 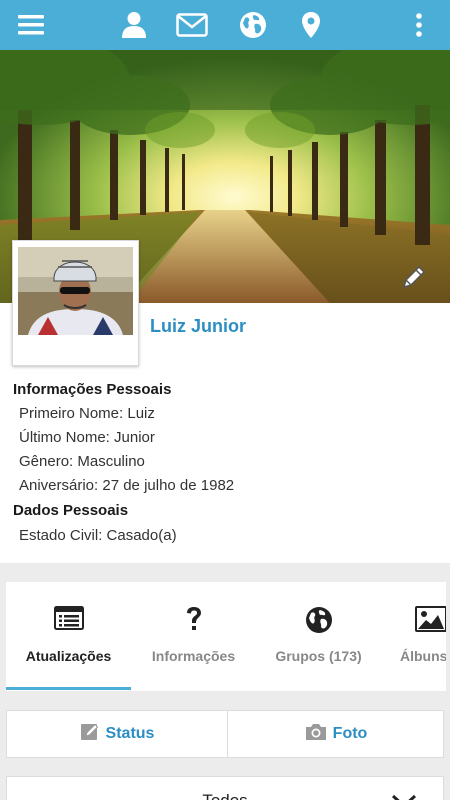 What do you see at coordinates (225, 788) in the screenshot?
I see `feed-filter: Todos` at bounding box center [225, 788].